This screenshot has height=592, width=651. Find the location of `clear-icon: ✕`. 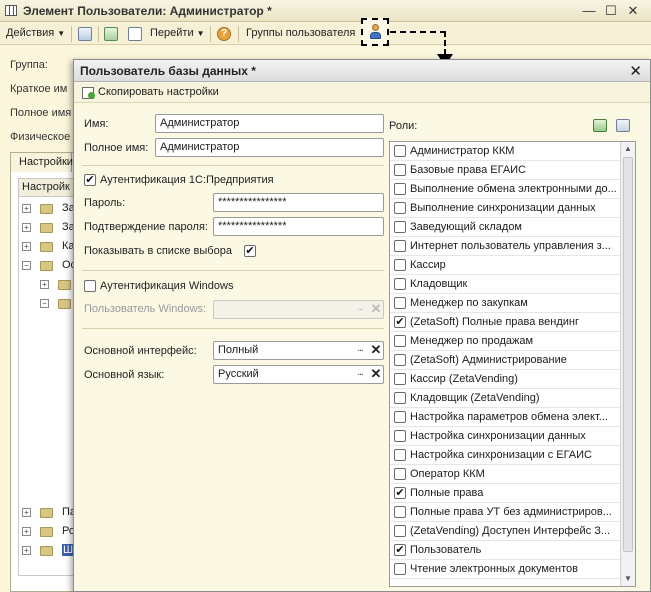

clear-icon: ✕ is located at coordinates (376, 349).